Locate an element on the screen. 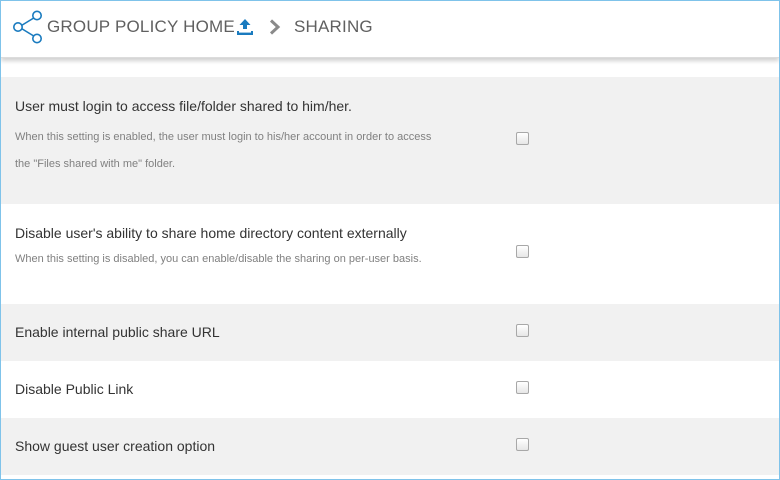 Image resolution: width=780 pixels, height=480 pixels. setting-row-internal-public-url: Enable internal public share URL is located at coordinates (390, 332).